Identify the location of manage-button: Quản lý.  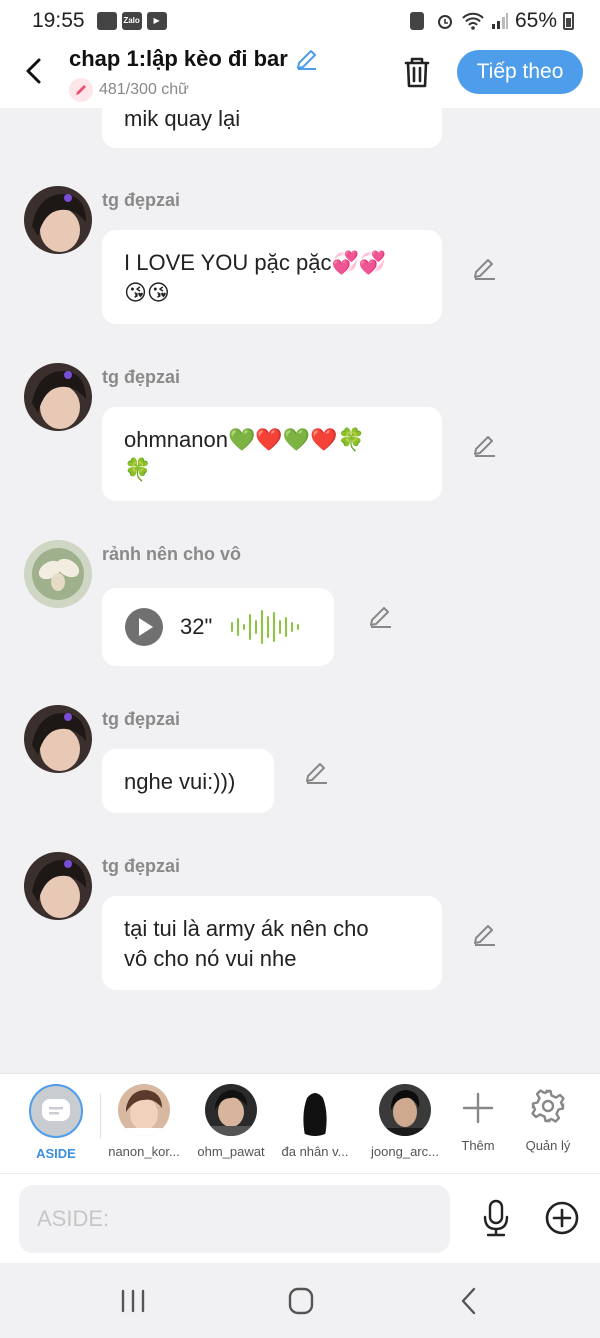
(548, 1118).